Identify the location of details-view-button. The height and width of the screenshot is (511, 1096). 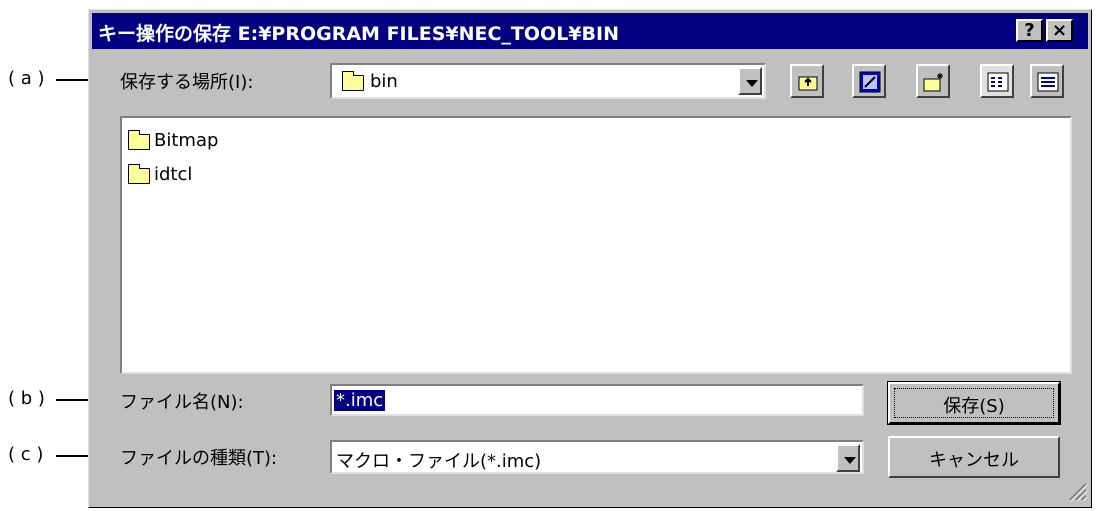
(1047, 81).